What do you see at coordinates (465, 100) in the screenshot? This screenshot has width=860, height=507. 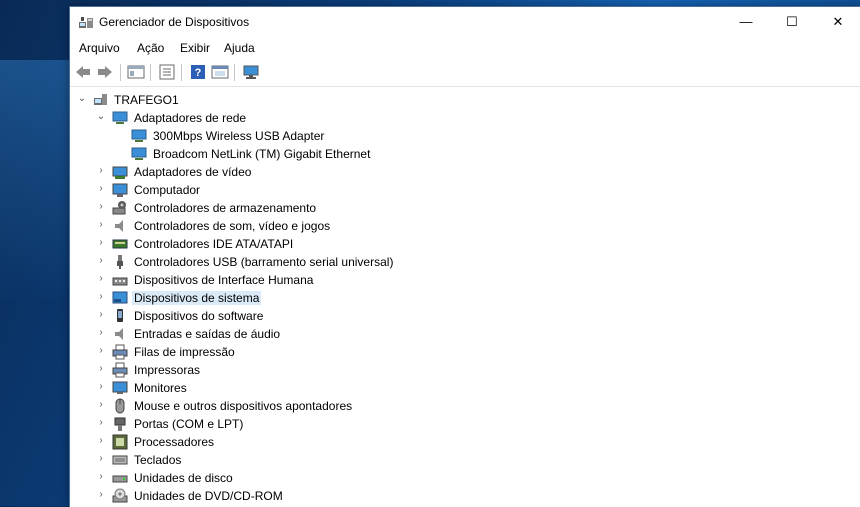 I see `tree-root: ⌄ TRAFEGO1` at bounding box center [465, 100].